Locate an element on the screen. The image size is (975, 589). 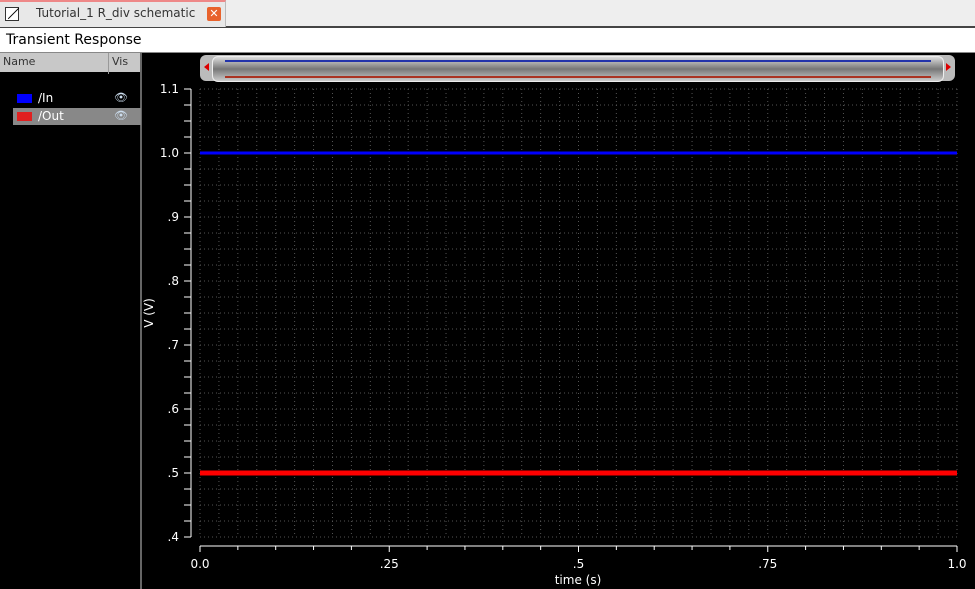
y-tick-label: .7 is located at coordinates (173, 345).